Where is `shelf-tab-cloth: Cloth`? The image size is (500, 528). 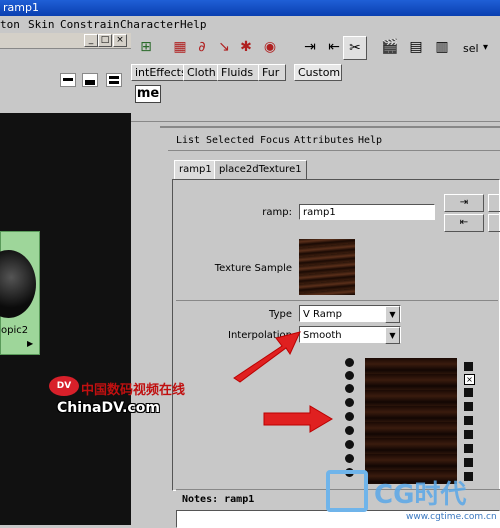 shelf-tab-cloth: Cloth is located at coordinates (201, 72).